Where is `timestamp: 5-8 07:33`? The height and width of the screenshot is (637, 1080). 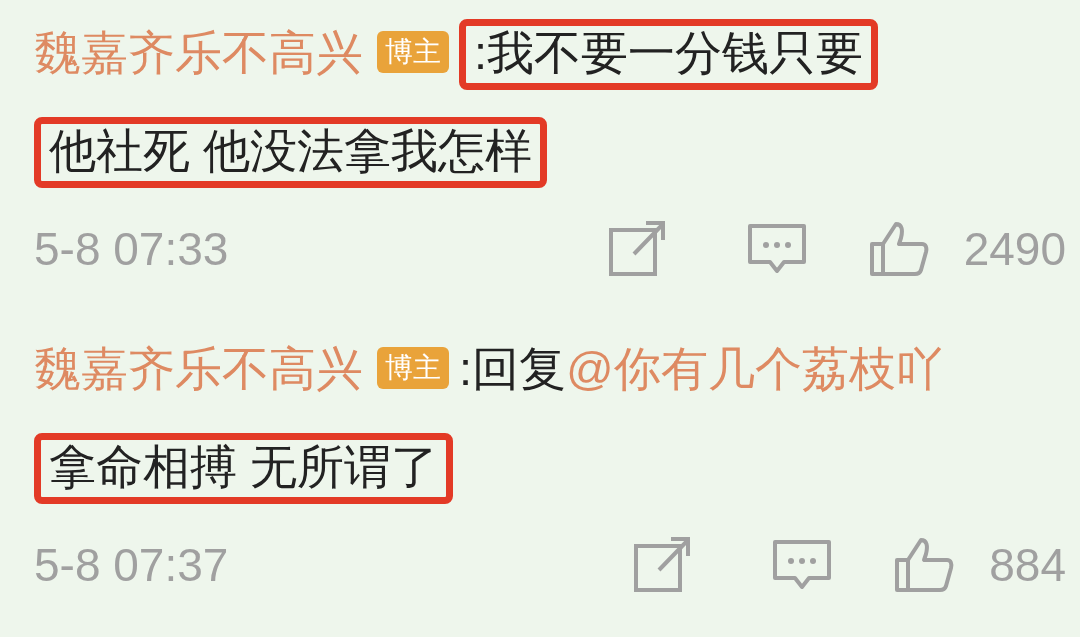
timestamp: 5-8 07:33 is located at coordinates (132, 249).